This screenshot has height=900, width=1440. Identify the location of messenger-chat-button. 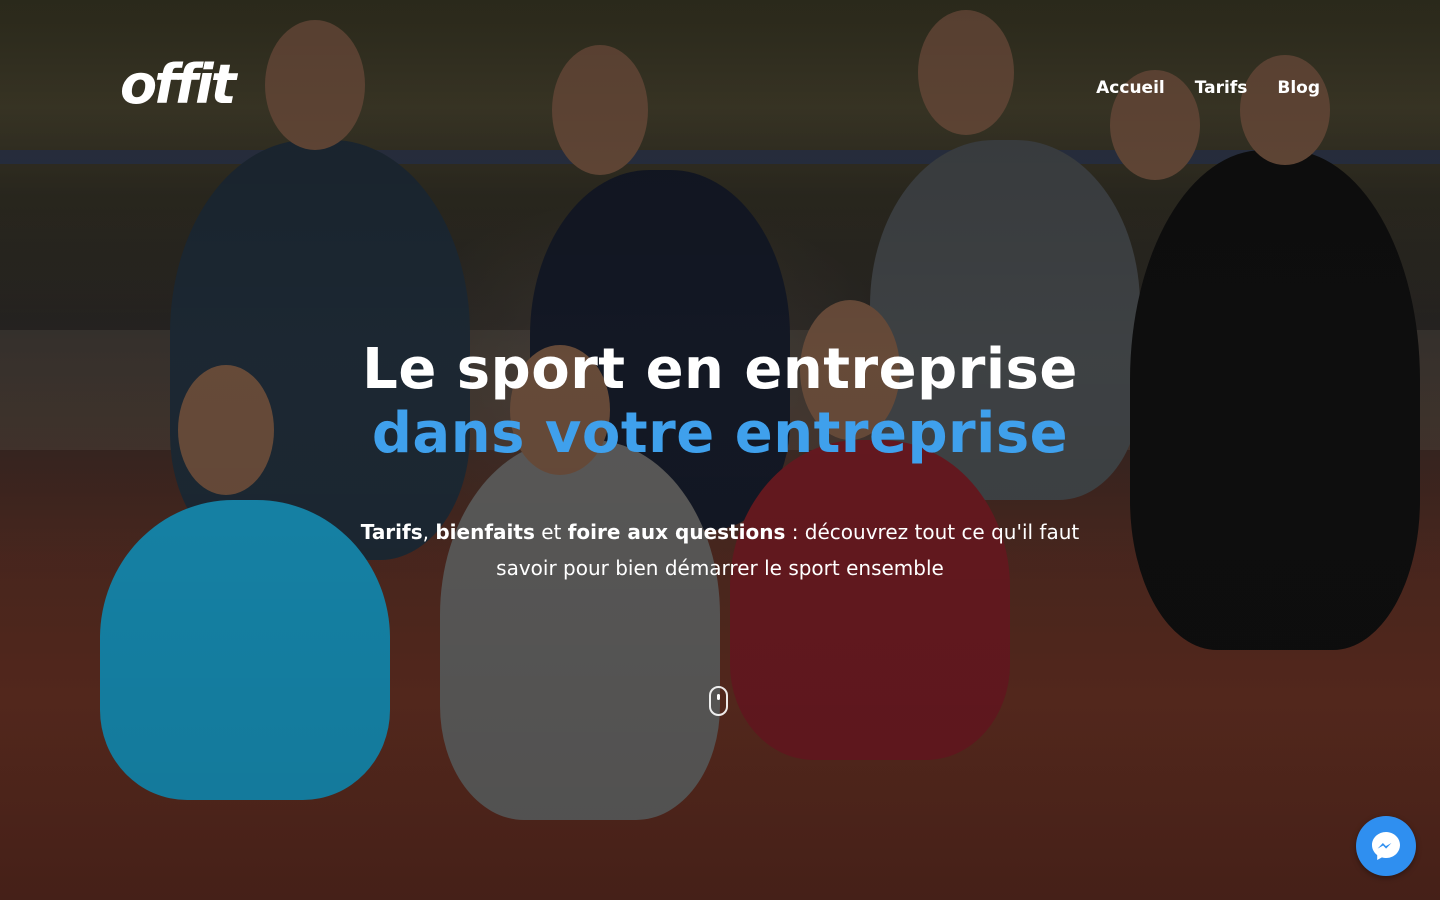
(1386, 846).